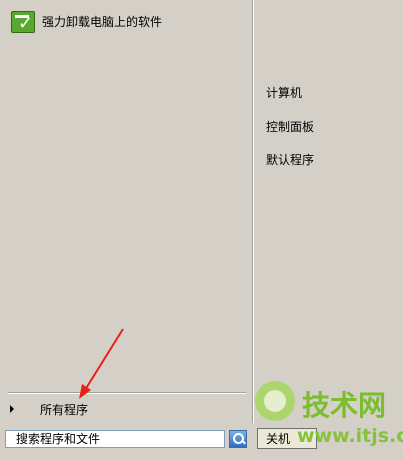  I want to click on search-input, so click(115, 438).